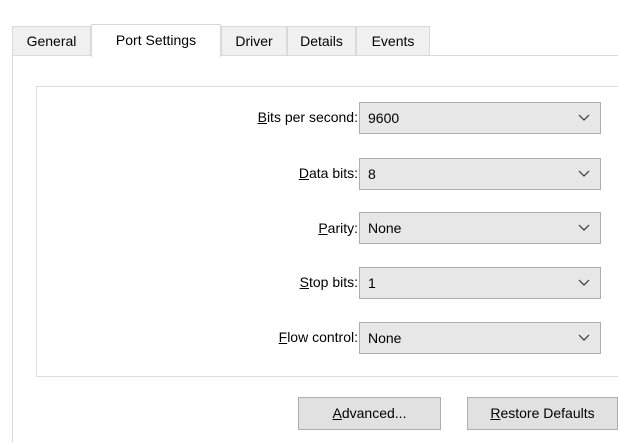 This screenshot has width=618, height=442. I want to click on tab-port-settings: Port Settings, so click(156, 40).